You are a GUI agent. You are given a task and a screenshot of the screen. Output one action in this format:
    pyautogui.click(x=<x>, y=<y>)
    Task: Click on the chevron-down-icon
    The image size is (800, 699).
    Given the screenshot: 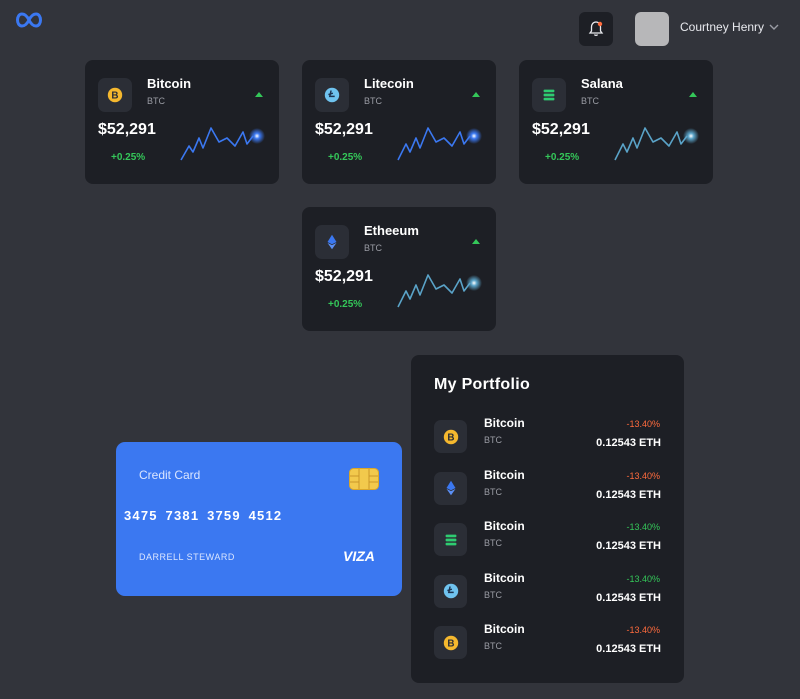 What is the action you would take?
    pyautogui.click(x=774, y=27)
    